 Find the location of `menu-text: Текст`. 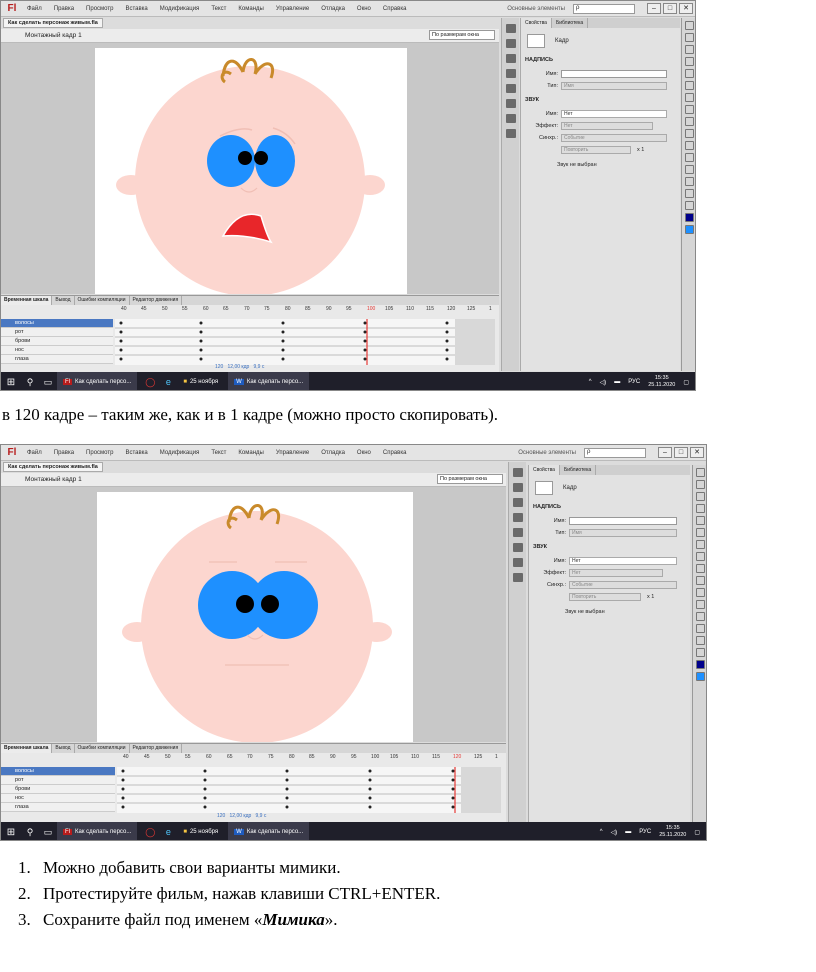

menu-text: Текст is located at coordinates (218, 9).